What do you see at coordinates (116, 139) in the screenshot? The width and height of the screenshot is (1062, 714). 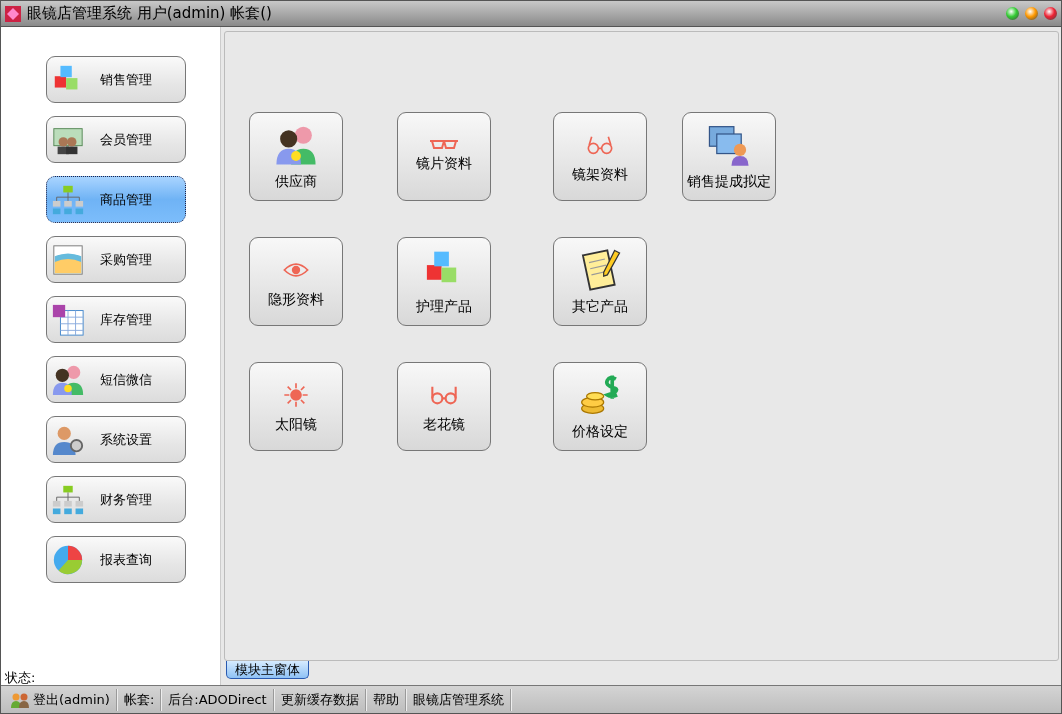 I see `sidebar-item: 会员管理` at bounding box center [116, 139].